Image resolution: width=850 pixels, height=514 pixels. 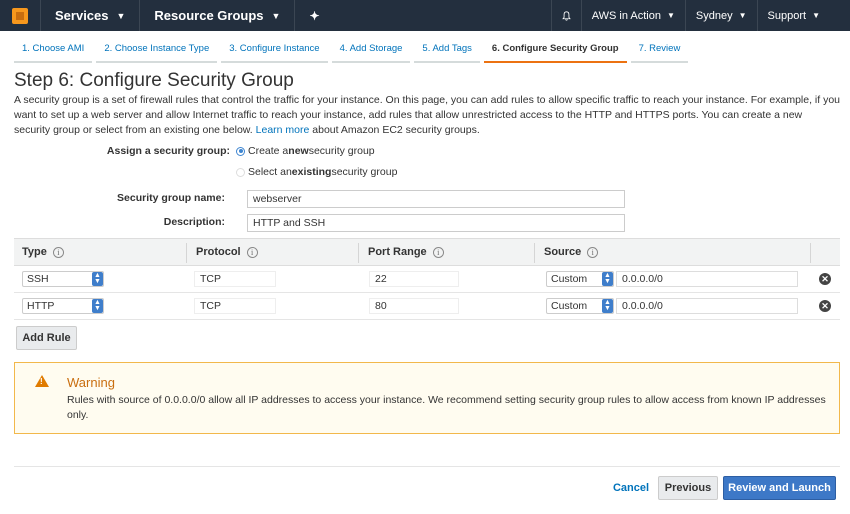 I want to click on region-menu: Sydney ▼, so click(x=720, y=15).